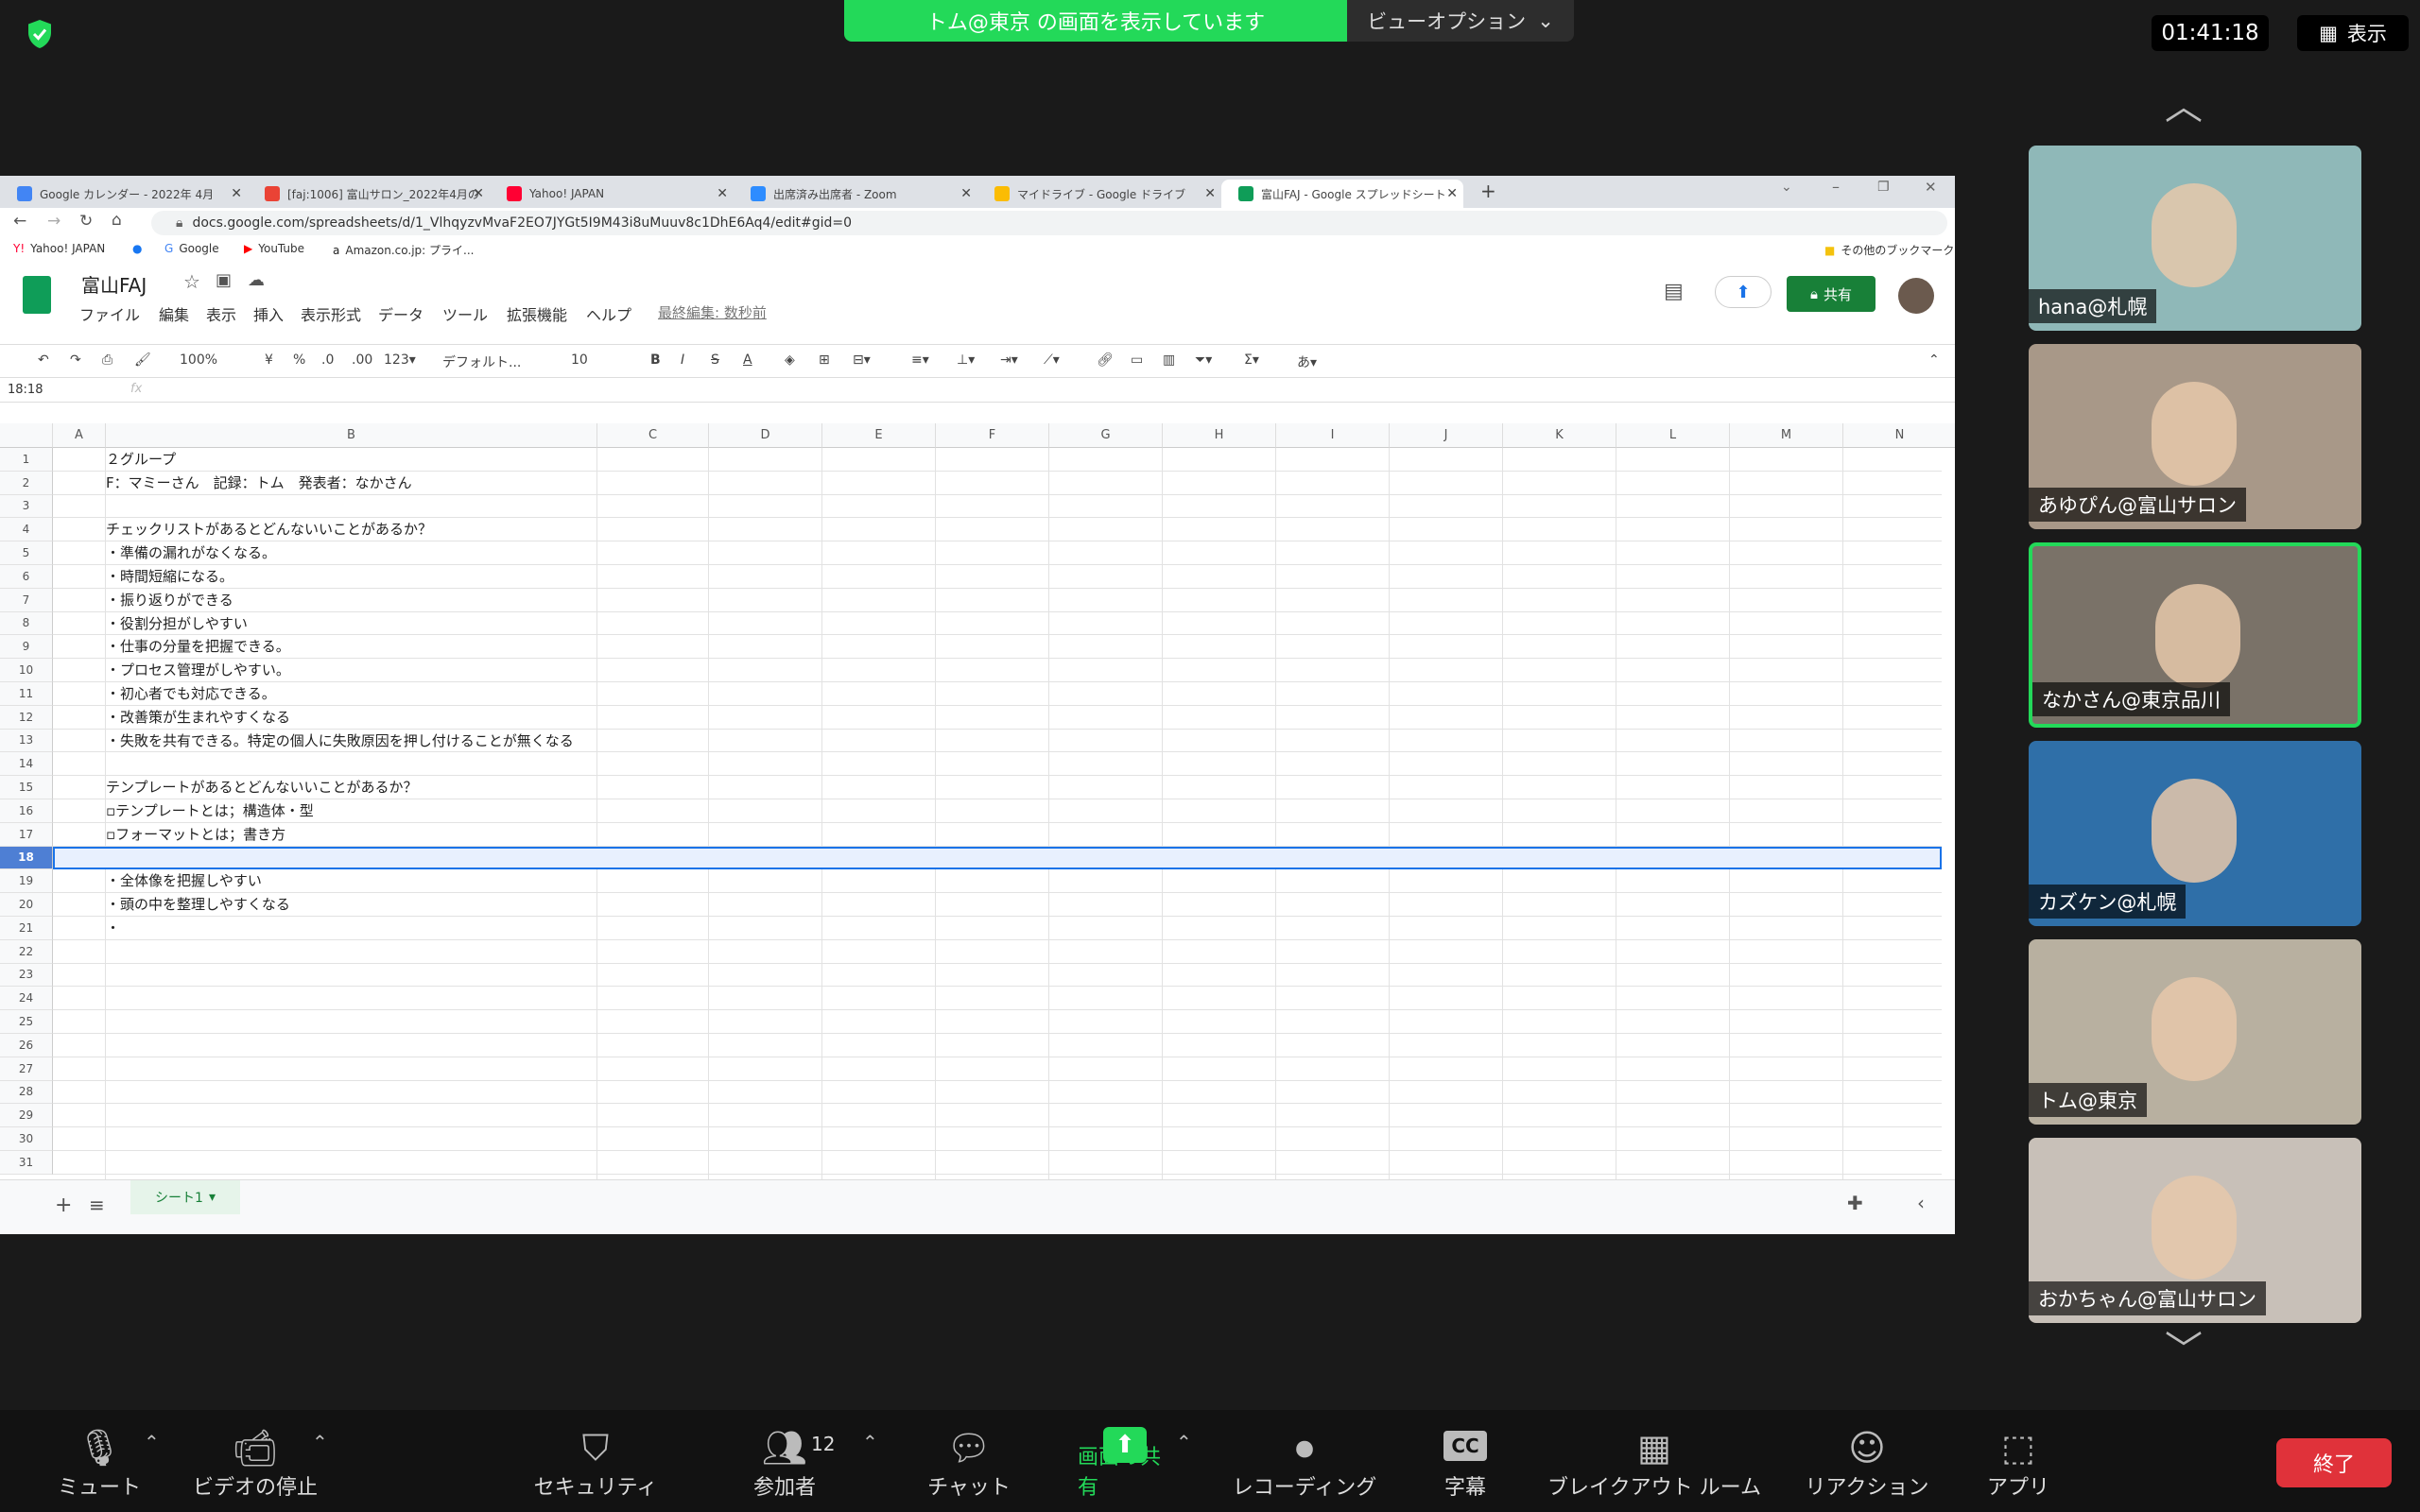  Describe the element at coordinates (1009, 360) in the screenshot. I see `text-wrap-icon: ⇥▾` at that location.